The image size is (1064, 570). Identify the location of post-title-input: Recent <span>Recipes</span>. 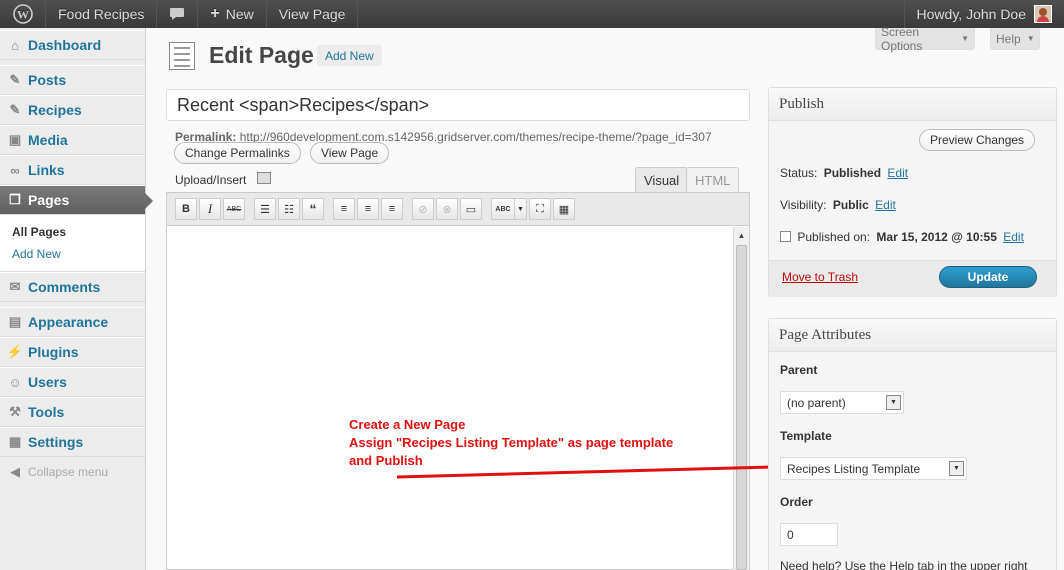
(458, 105).